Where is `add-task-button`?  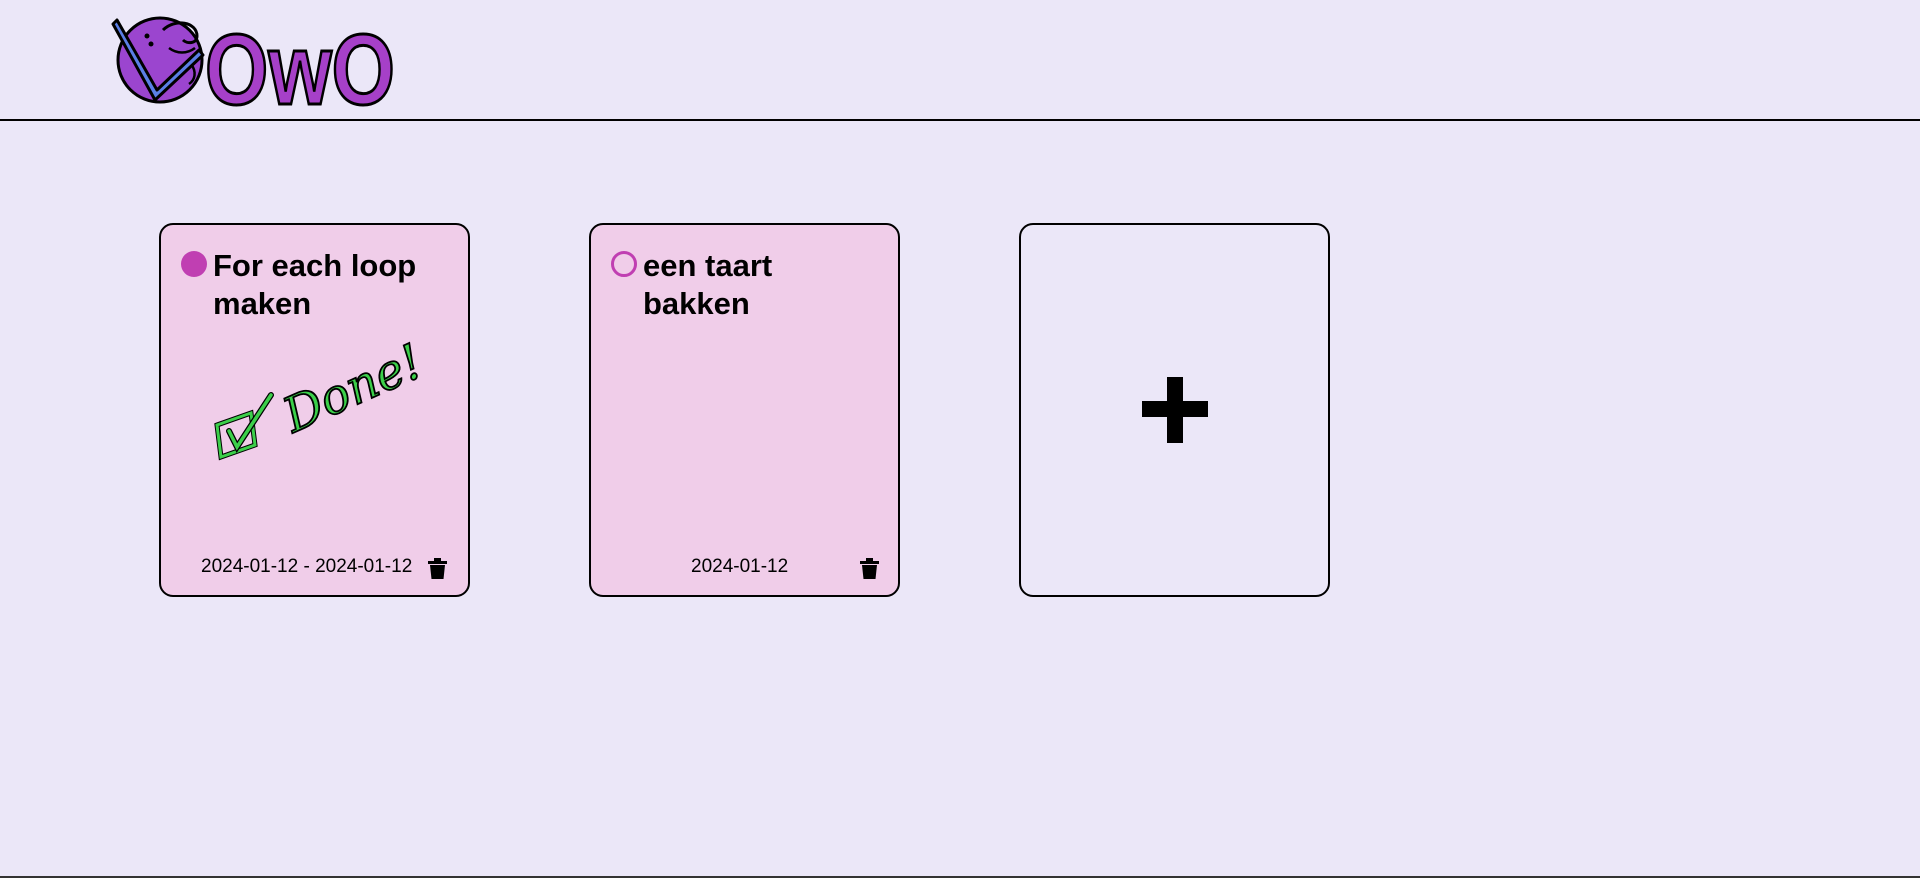
add-task-button is located at coordinates (1174, 410).